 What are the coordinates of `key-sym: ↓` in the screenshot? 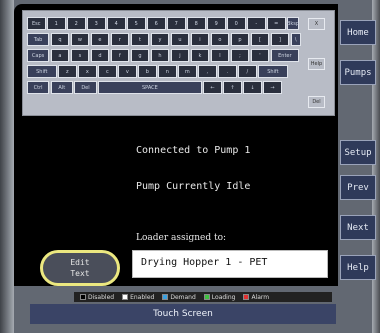 It's located at (252, 87).